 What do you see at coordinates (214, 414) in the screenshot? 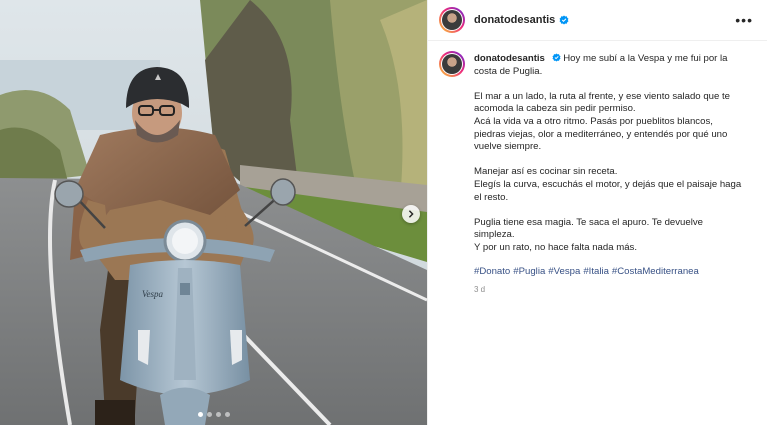
I see `carousel-indicator` at bounding box center [214, 414].